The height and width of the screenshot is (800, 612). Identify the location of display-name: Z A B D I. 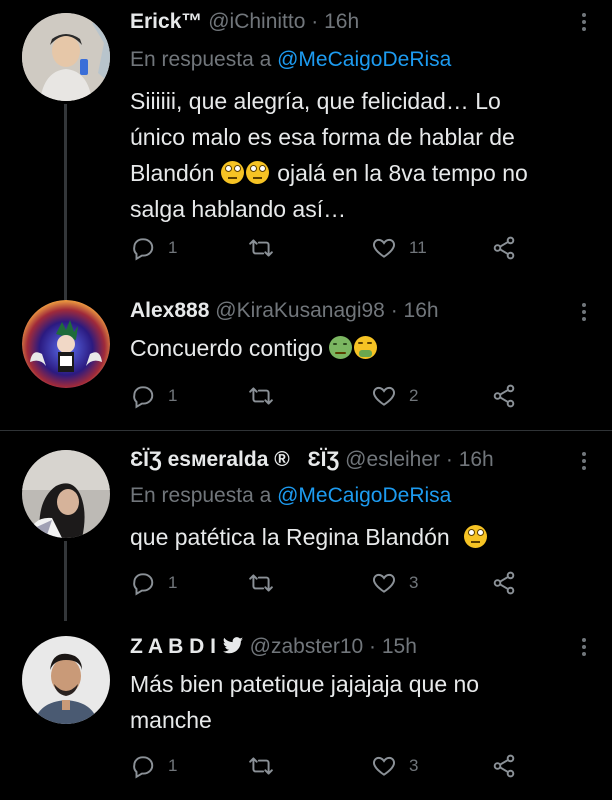
(173, 646).